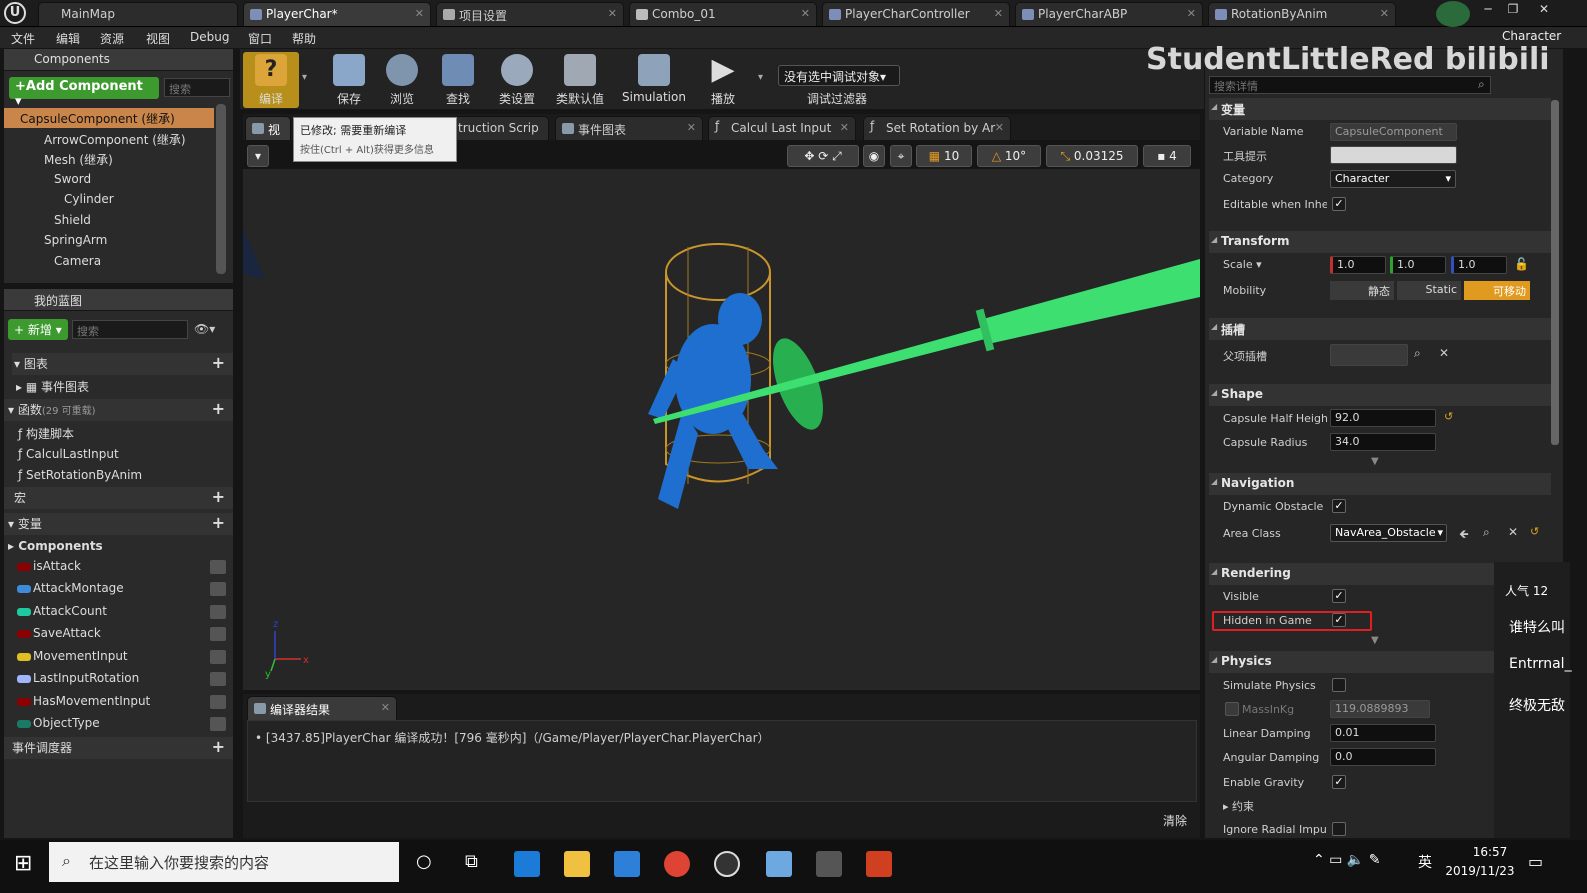  What do you see at coordinates (1488, 10) in the screenshot?
I see `minimize-icon: ─` at bounding box center [1488, 10].